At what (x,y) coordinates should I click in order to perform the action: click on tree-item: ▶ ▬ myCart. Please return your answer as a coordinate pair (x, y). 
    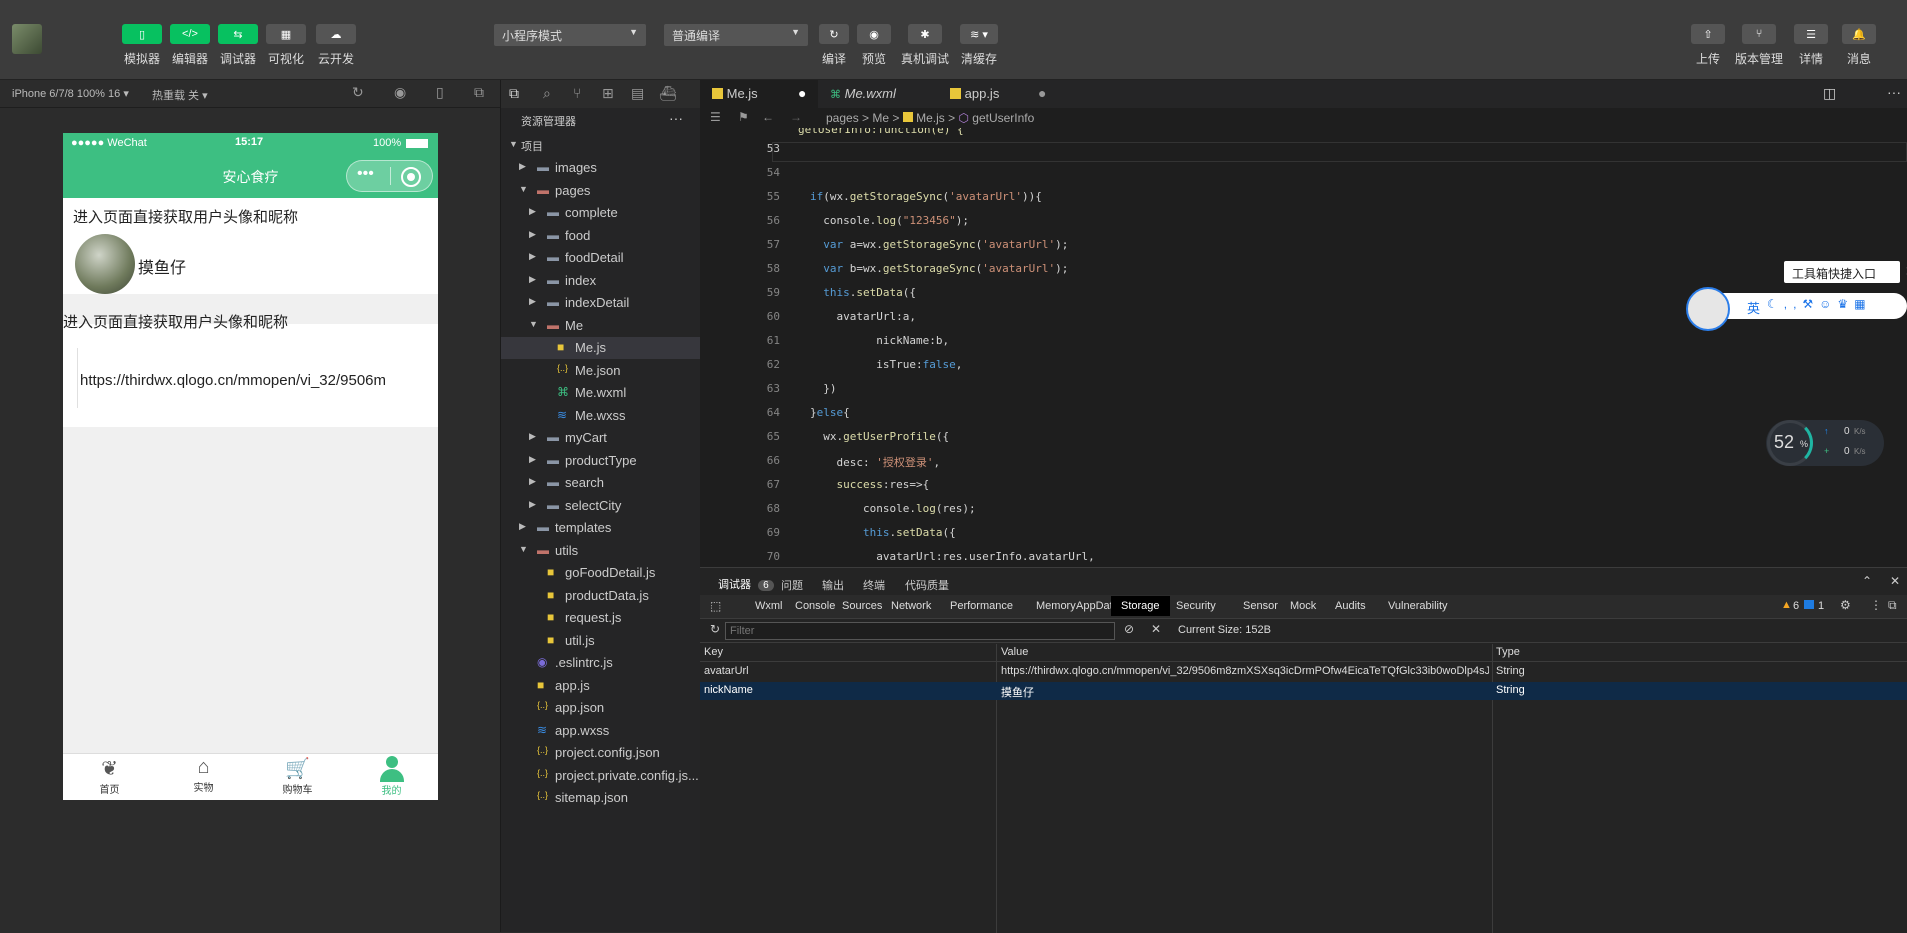
    Looking at the image, I should click on (601, 438).